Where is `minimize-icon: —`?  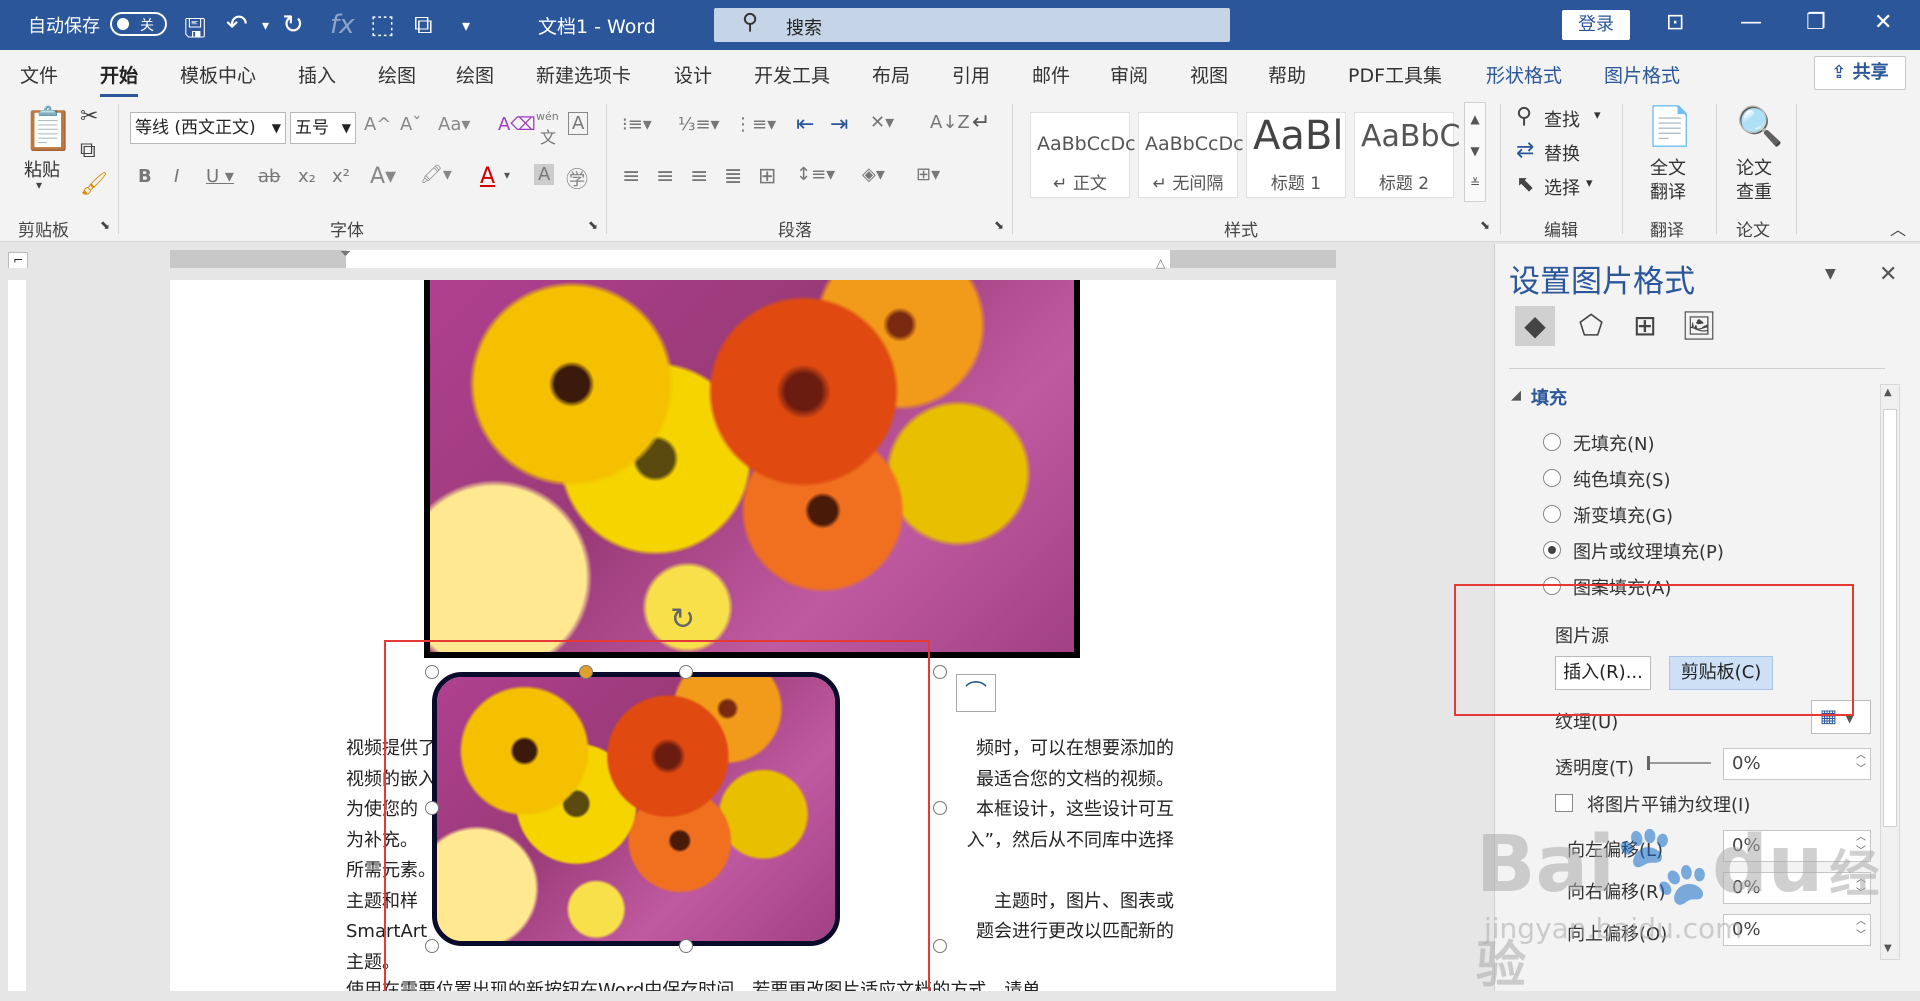
minimize-icon: — is located at coordinates (1751, 22).